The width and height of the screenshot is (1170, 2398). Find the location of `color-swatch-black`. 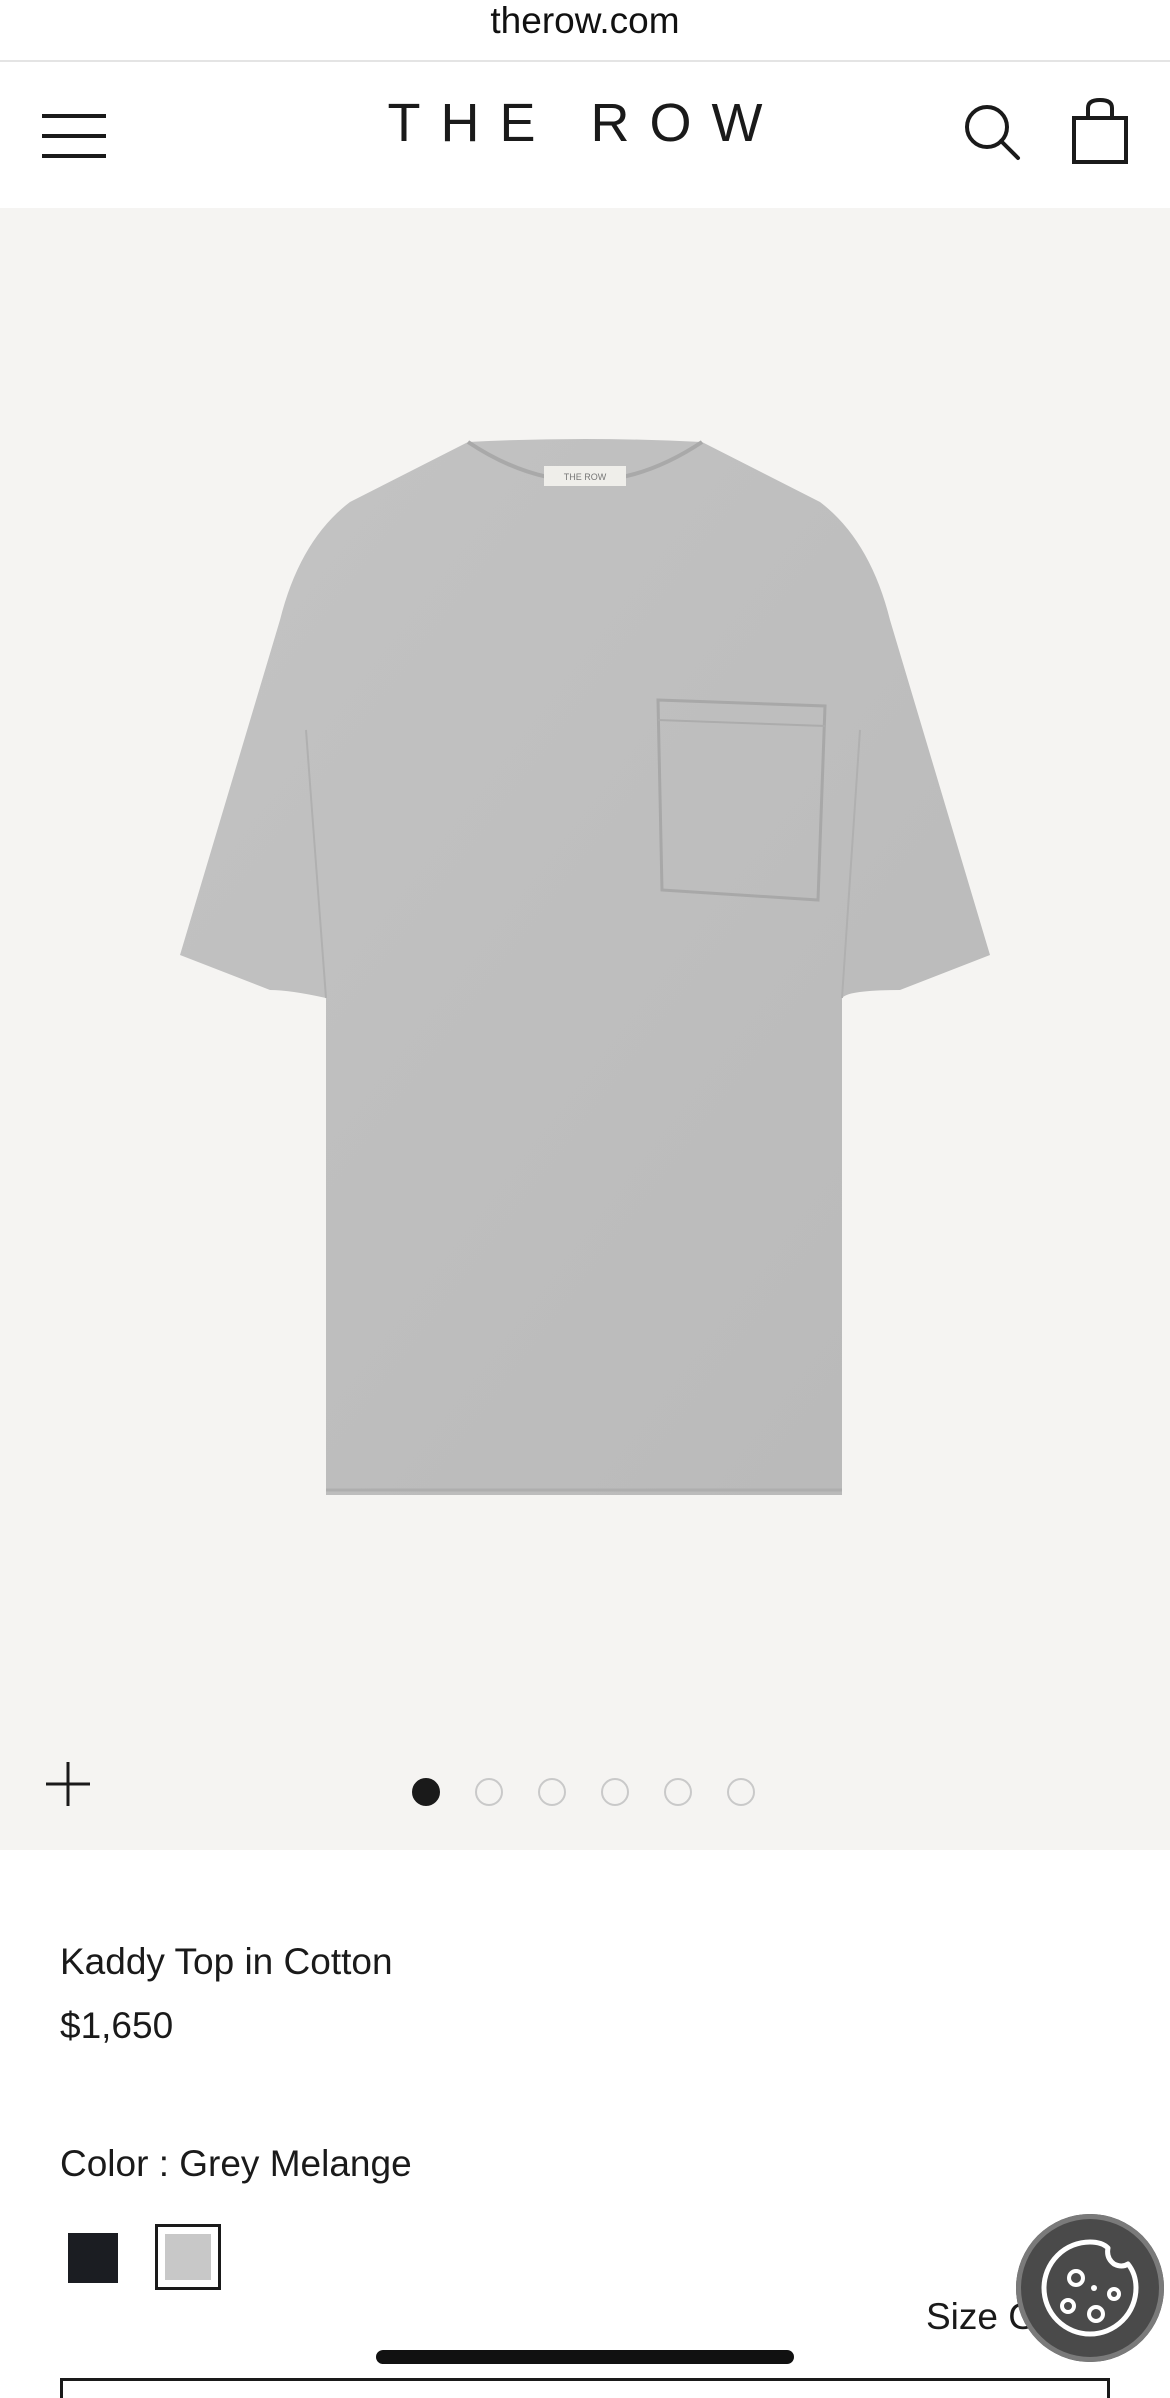

color-swatch-black is located at coordinates (93, 2258).